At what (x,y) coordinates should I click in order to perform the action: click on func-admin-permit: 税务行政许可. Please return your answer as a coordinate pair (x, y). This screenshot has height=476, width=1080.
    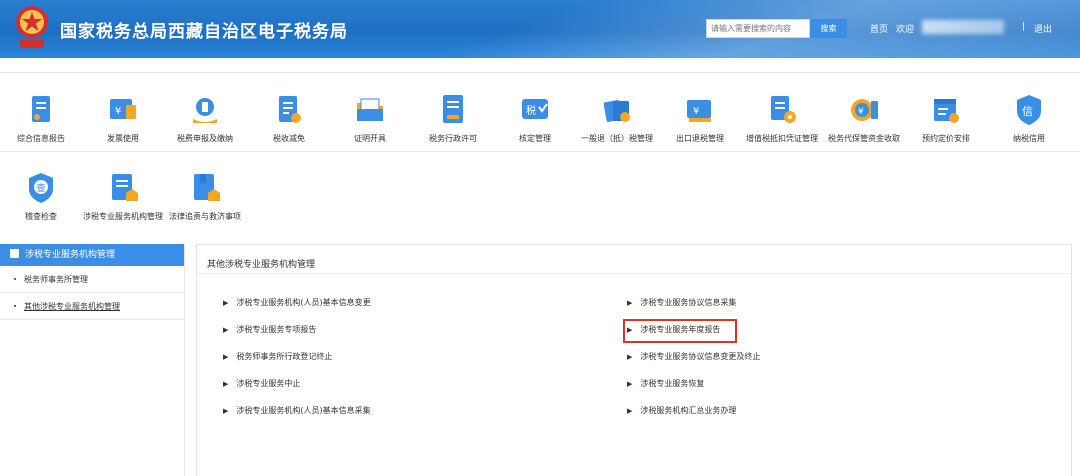
    Looking at the image, I should click on (453, 119).